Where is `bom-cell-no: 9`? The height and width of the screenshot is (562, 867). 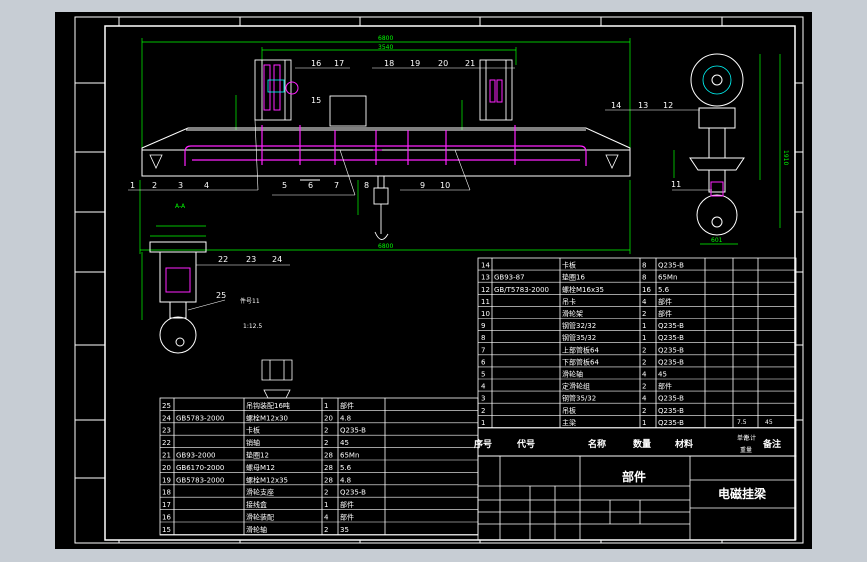 bom-cell-no: 9 is located at coordinates (483, 326).